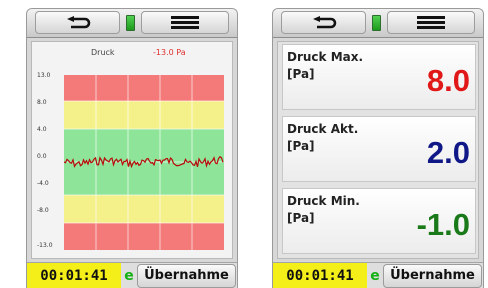 This screenshot has height=288, width=488. I want to click on y-tick-label: -13.0, so click(45, 245).